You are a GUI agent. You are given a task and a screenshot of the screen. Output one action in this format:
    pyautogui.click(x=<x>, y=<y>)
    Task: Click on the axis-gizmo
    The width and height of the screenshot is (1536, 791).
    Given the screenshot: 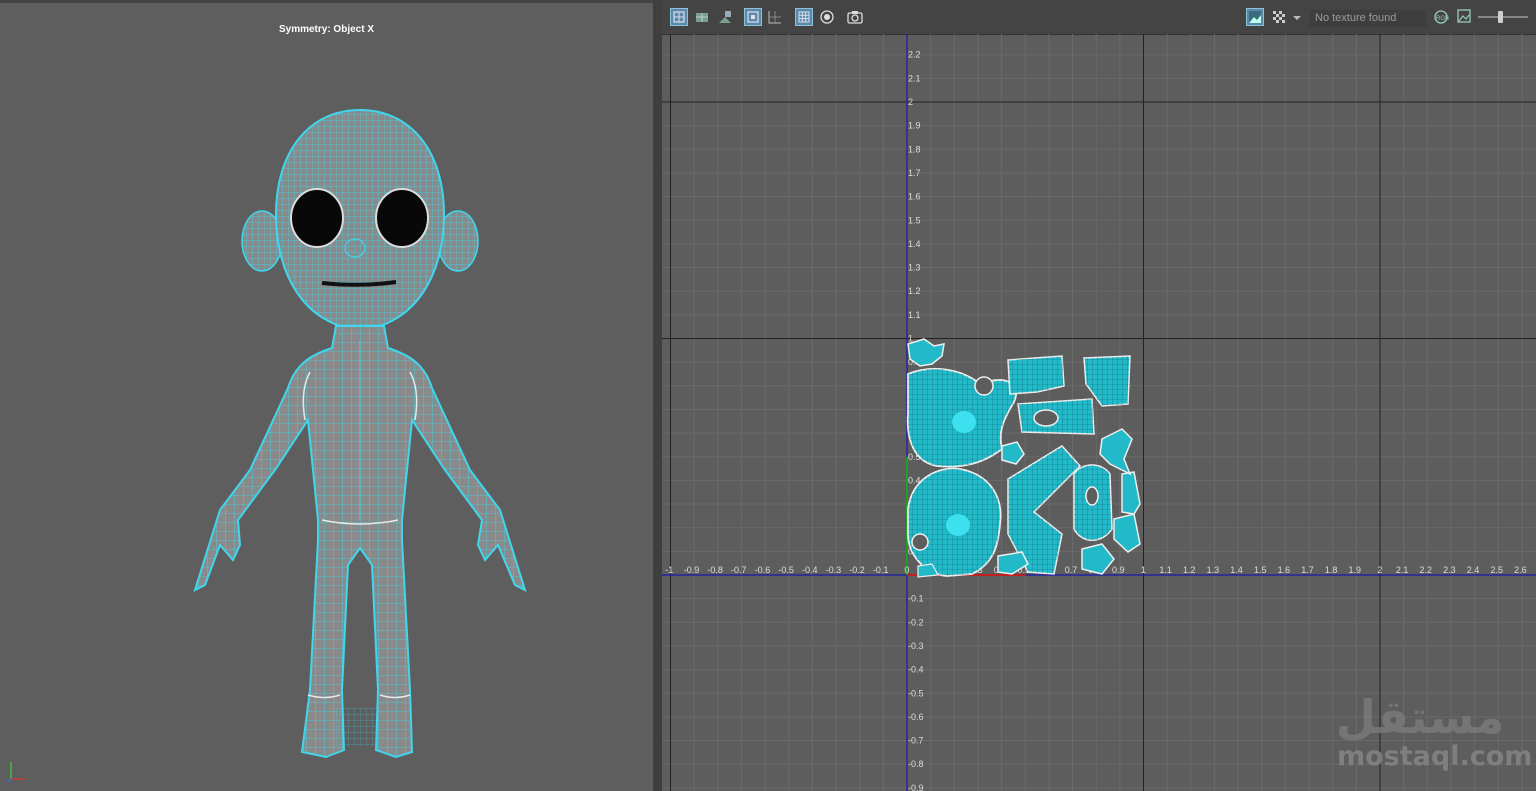 What is the action you would take?
    pyautogui.click(x=16, y=773)
    